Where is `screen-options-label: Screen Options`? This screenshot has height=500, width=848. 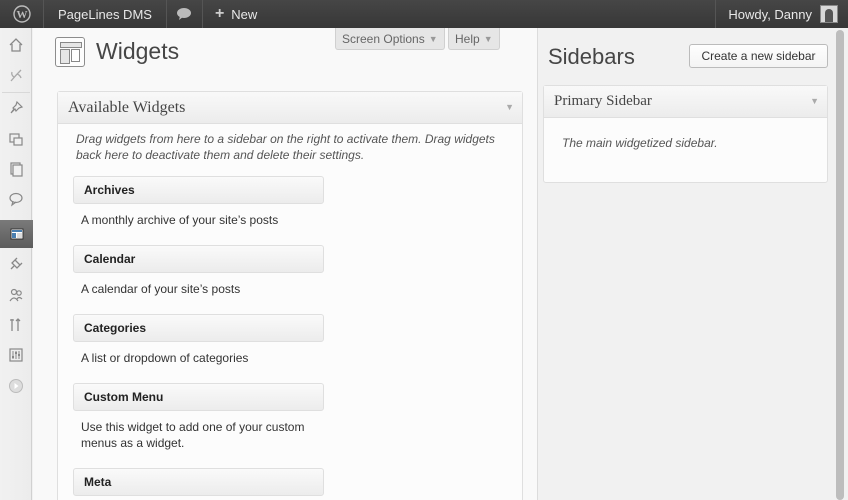
screen-options-label: Screen Options is located at coordinates (383, 38).